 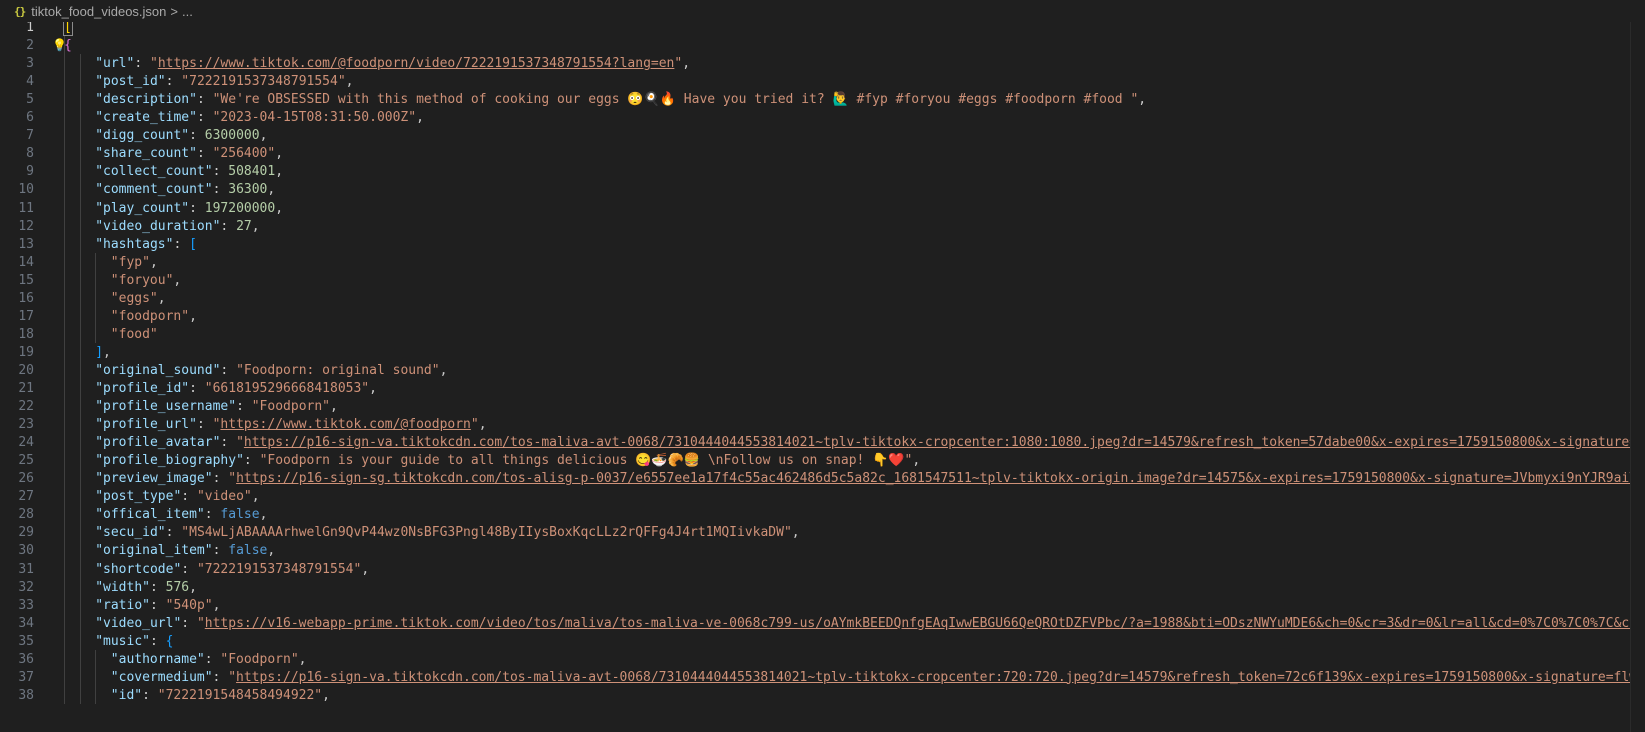 What do you see at coordinates (822, 406) in the screenshot?
I see `code-line: 22 "profile_username": "Foodporn",` at bounding box center [822, 406].